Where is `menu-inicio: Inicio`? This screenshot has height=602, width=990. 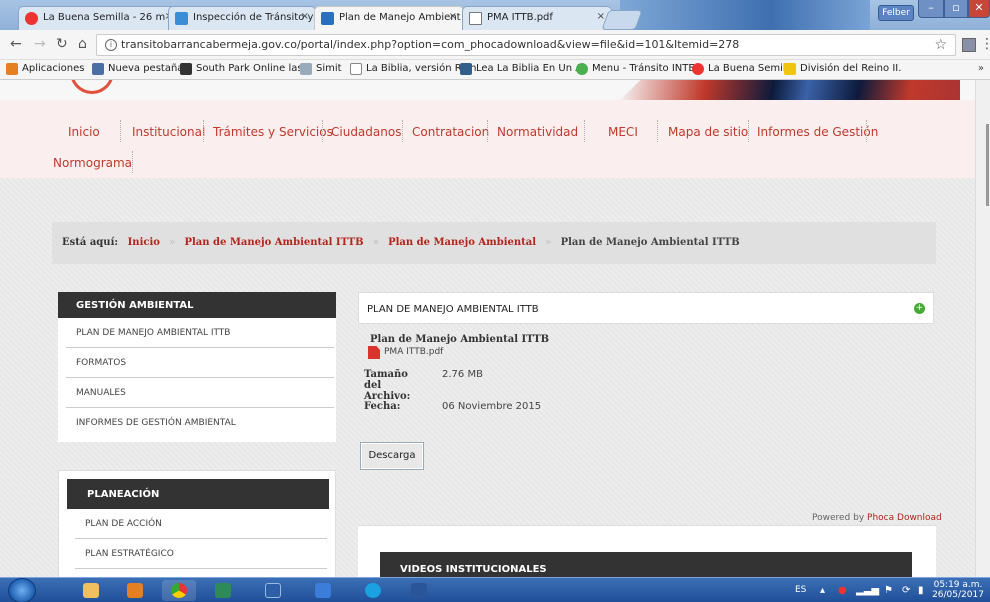 menu-inicio: Inicio is located at coordinates (84, 132).